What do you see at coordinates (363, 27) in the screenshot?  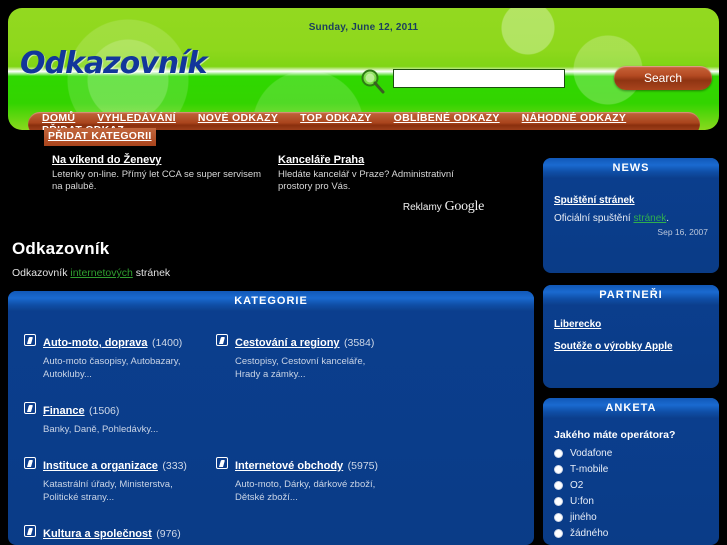 I see `current-date: Sunday, June 12, 2011` at bounding box center [363, 27].